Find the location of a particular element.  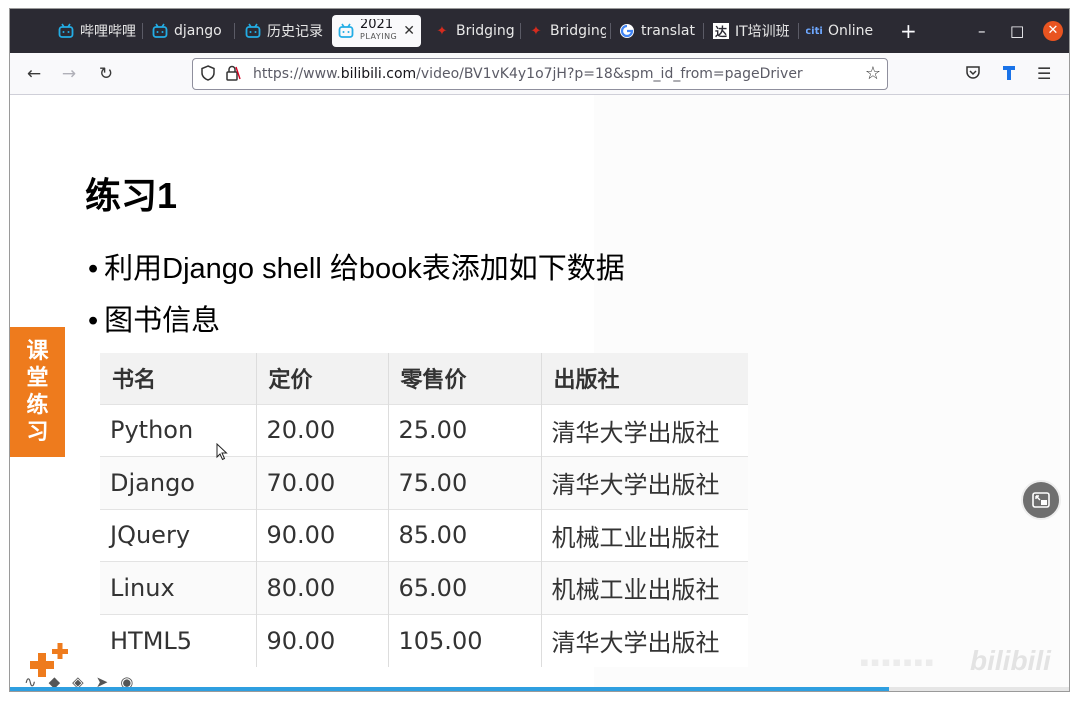

forward-button: → is located at coordinates (69, 74).